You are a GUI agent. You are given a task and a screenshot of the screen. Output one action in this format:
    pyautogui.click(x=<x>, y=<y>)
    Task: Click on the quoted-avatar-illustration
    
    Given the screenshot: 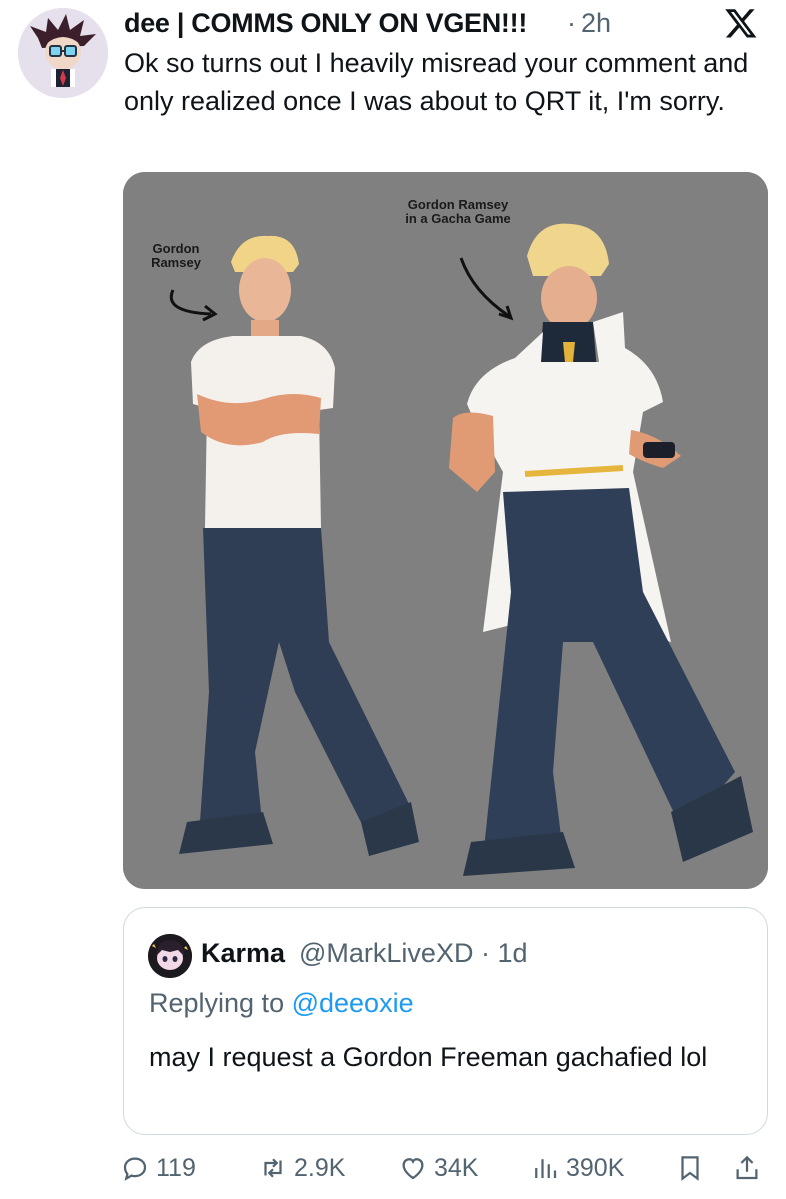 What is the action you would take?
    pyautogui.click(x=170, y=956)
    